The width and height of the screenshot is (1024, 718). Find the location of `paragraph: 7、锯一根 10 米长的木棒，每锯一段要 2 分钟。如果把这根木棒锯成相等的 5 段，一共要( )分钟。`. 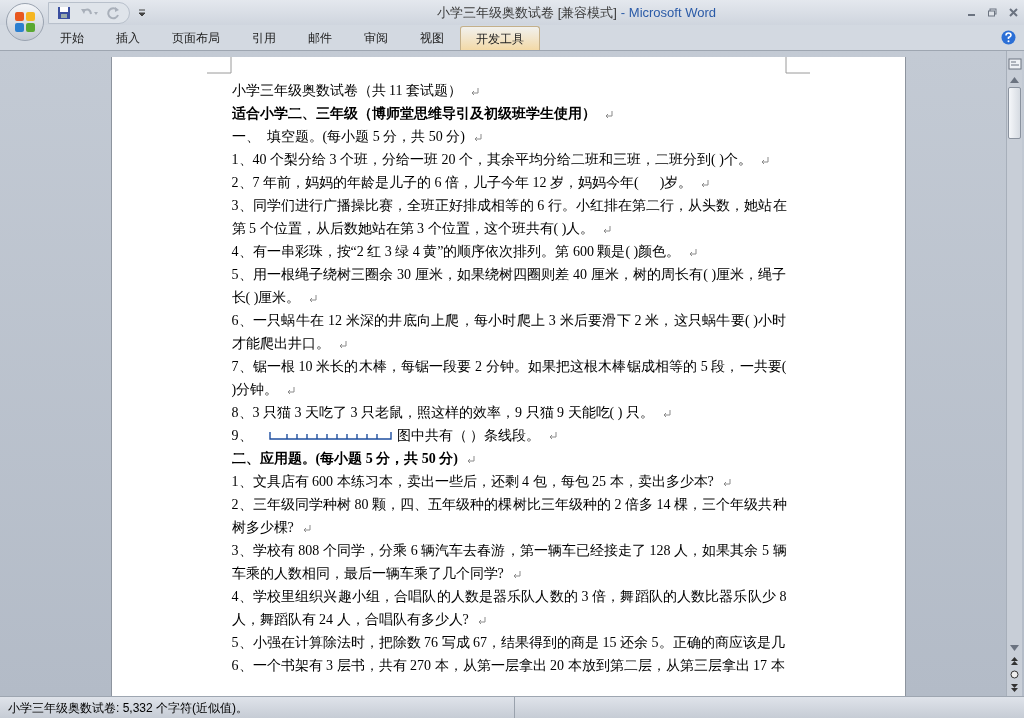

paragraph: 7、锯一根 10 米长的木棒，每锯一段要 2 分钟。如果把这根木棒锯成相等的 5 段，一共要( )分钟。 is located at coordinates (509, 378).